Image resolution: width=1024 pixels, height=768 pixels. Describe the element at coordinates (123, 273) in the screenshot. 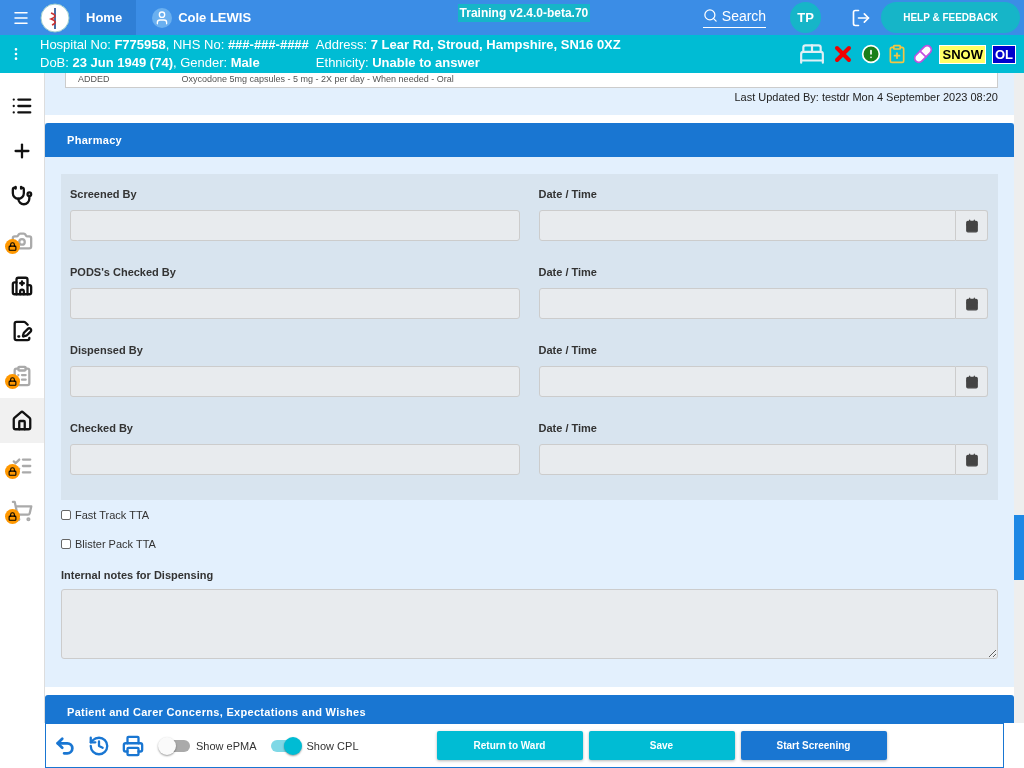

I see `field-label: PODS's Checked By` at that location.